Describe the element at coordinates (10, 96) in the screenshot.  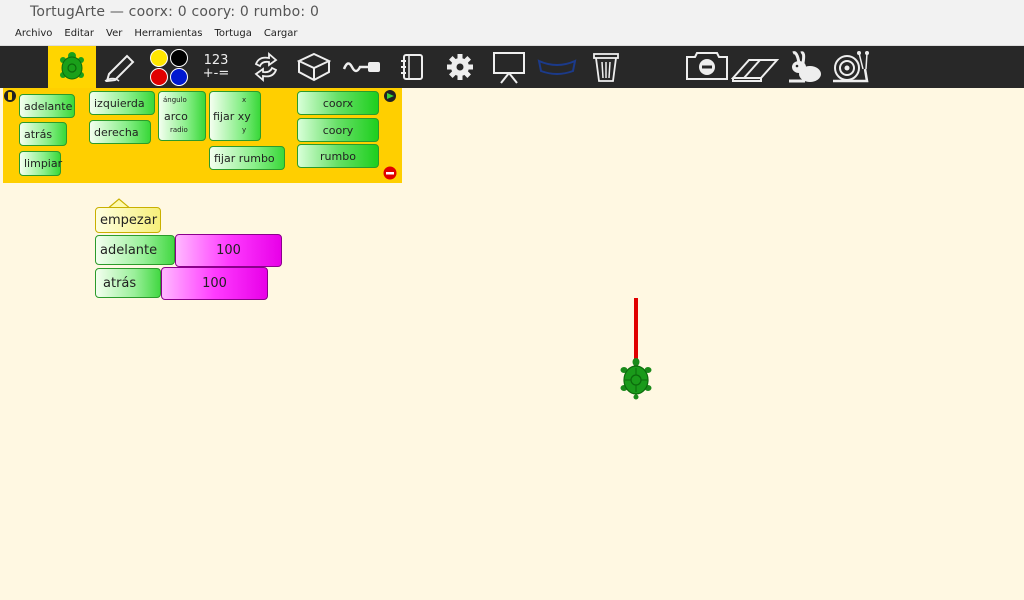
I see `palette-orientation-icon` at that location.